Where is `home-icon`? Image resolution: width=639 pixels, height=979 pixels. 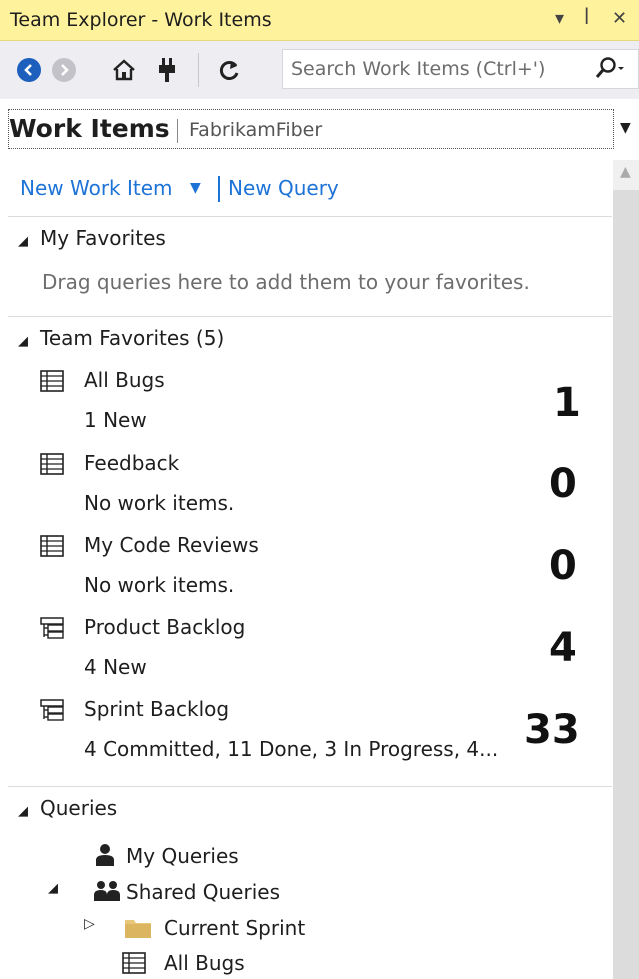 home-icon is located at coordinates (124, 70).